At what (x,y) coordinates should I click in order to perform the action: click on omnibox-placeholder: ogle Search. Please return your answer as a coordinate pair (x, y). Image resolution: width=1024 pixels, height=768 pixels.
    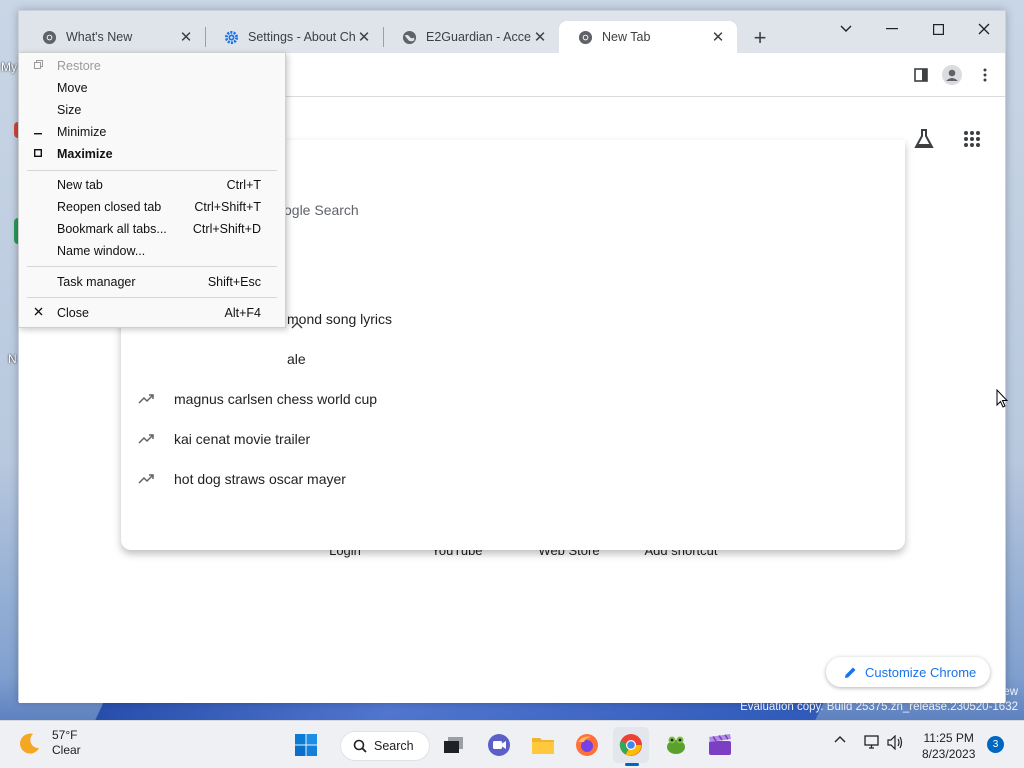
    Looking at the image, I should click on (321, 210).